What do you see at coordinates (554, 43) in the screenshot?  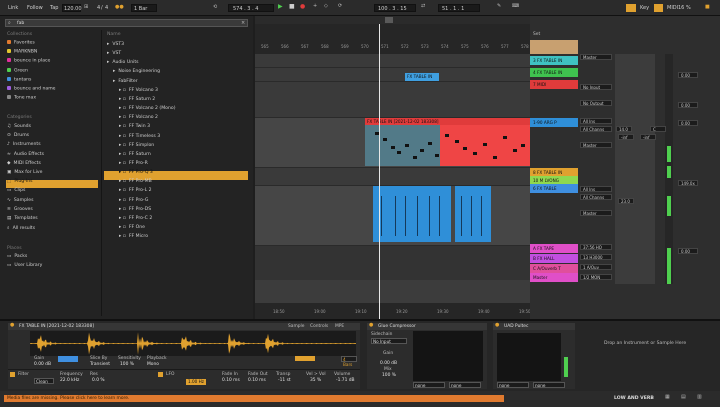 I see `set-clip: Set` at bounding box center [554, 43].